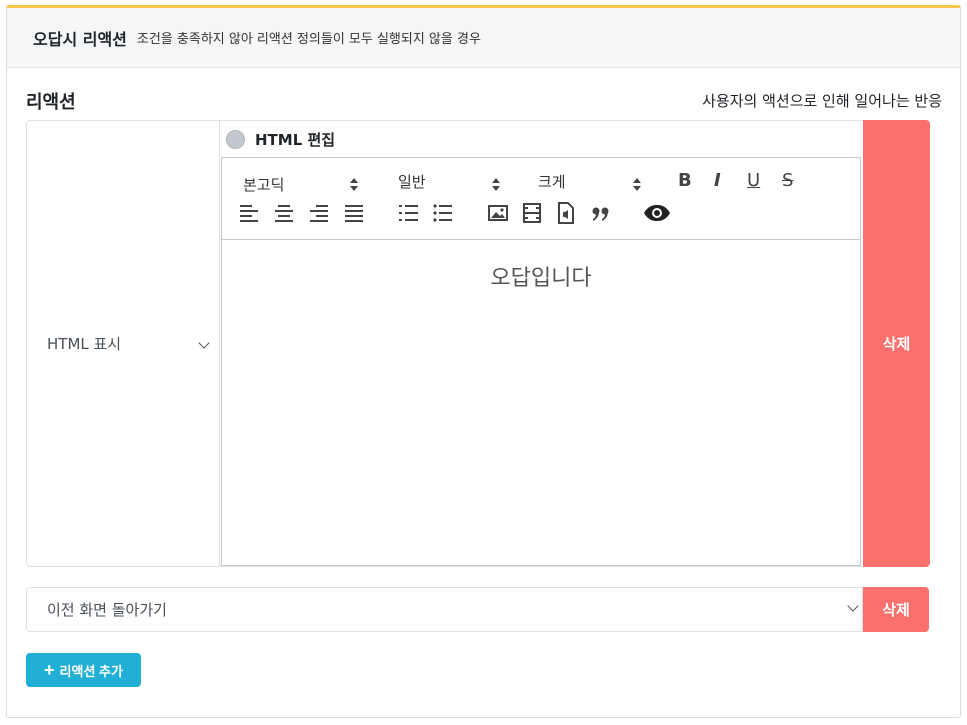  Describe the element at coordinates (541, 278) in the screenshot. I see `editor-content-text: 오답입니다` at that location.